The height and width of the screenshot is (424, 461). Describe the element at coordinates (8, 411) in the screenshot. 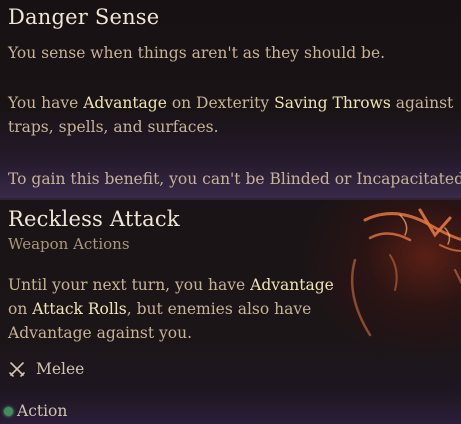

I see `action-dot-icon` at that location.